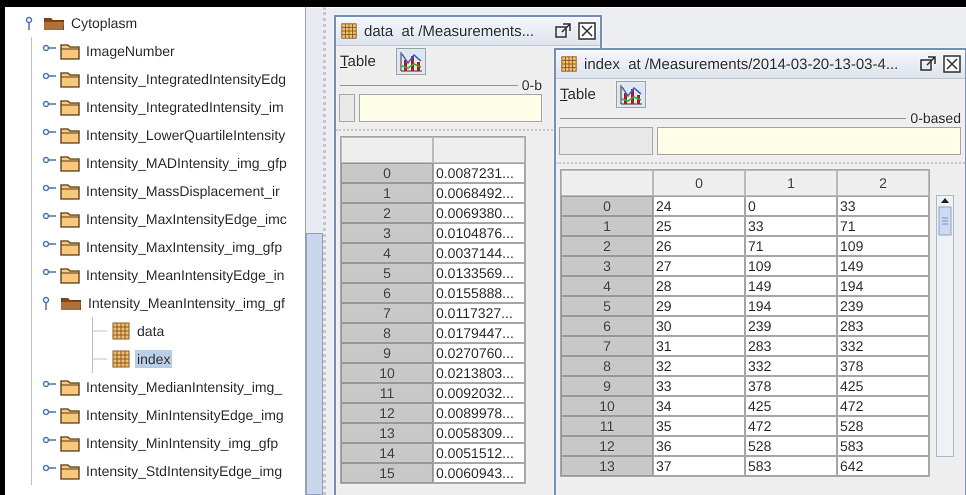  What do you see at coordinates (699, 386) in the screenshot?
I see `table-cell: 33` at bounding box center [699, 386].